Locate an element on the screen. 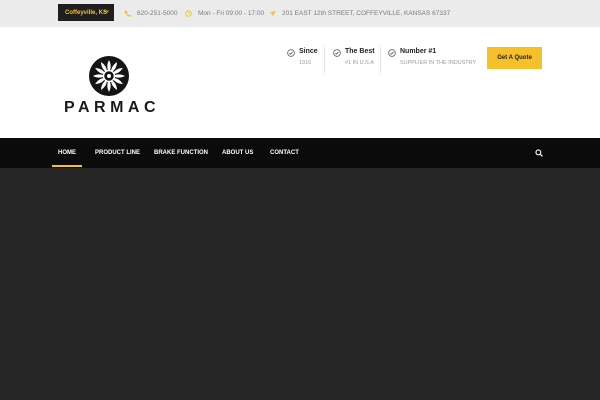 The height and width of the screenshot is (400, 600). location-select: Coffeyville, KS is located at coordinates (86, 12).